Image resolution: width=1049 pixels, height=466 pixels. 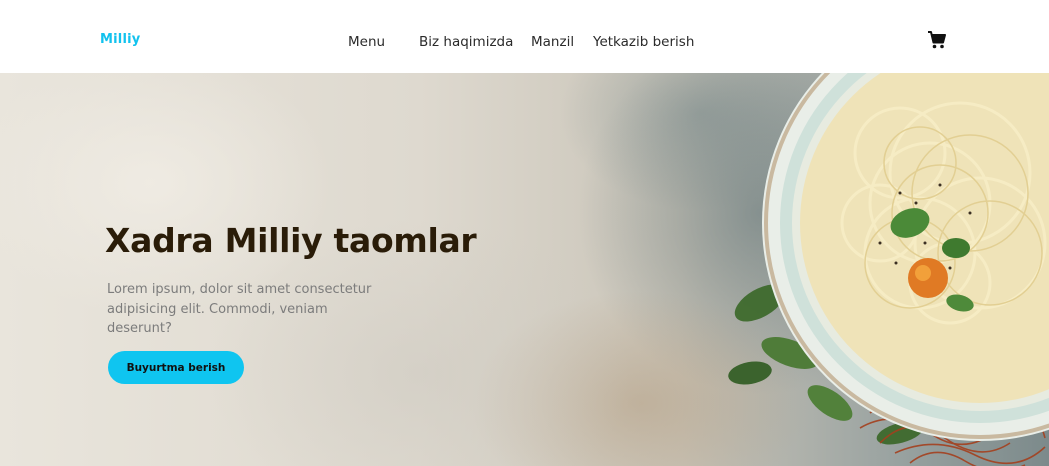 What do you see at coordinates (552, 42) in the screenshot?
I see `nav-address: Manzil` at bounding box center [552, 42].